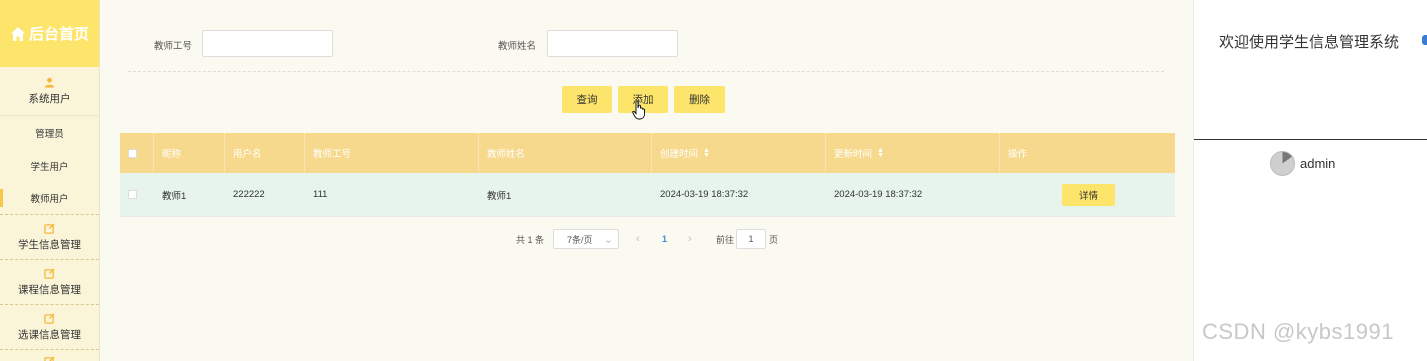 The image size is (1427, 361). What do you see at coordinates (49, 82) in the screenshot?
I see `user-icon` at bounding box center [49, 82].